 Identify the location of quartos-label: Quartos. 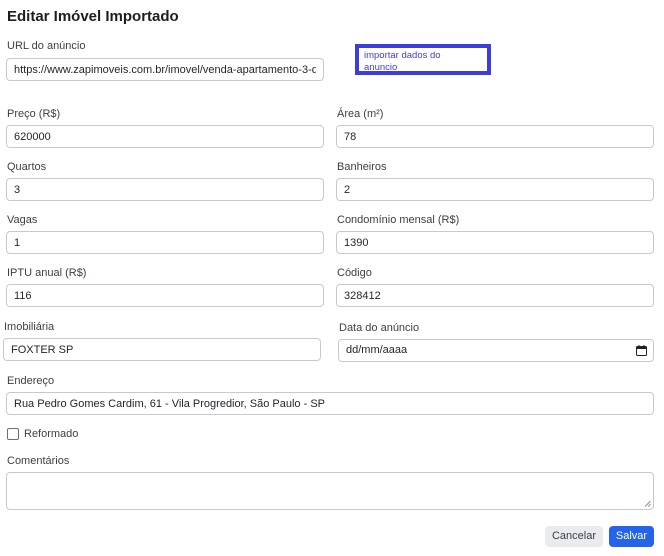
(27, 167).